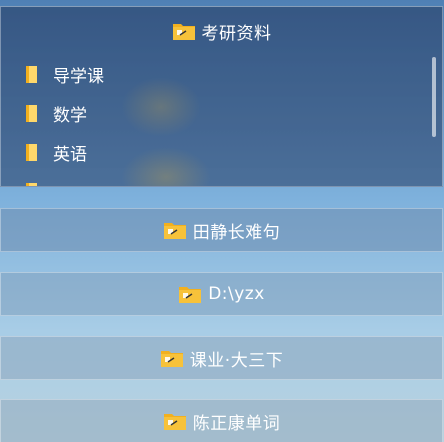 This screenshot has height=442, width=444. What do you see at coordinates (70, 116) in the screenshot?
I see `item-label: 数学` at bounding box center [70, 116].